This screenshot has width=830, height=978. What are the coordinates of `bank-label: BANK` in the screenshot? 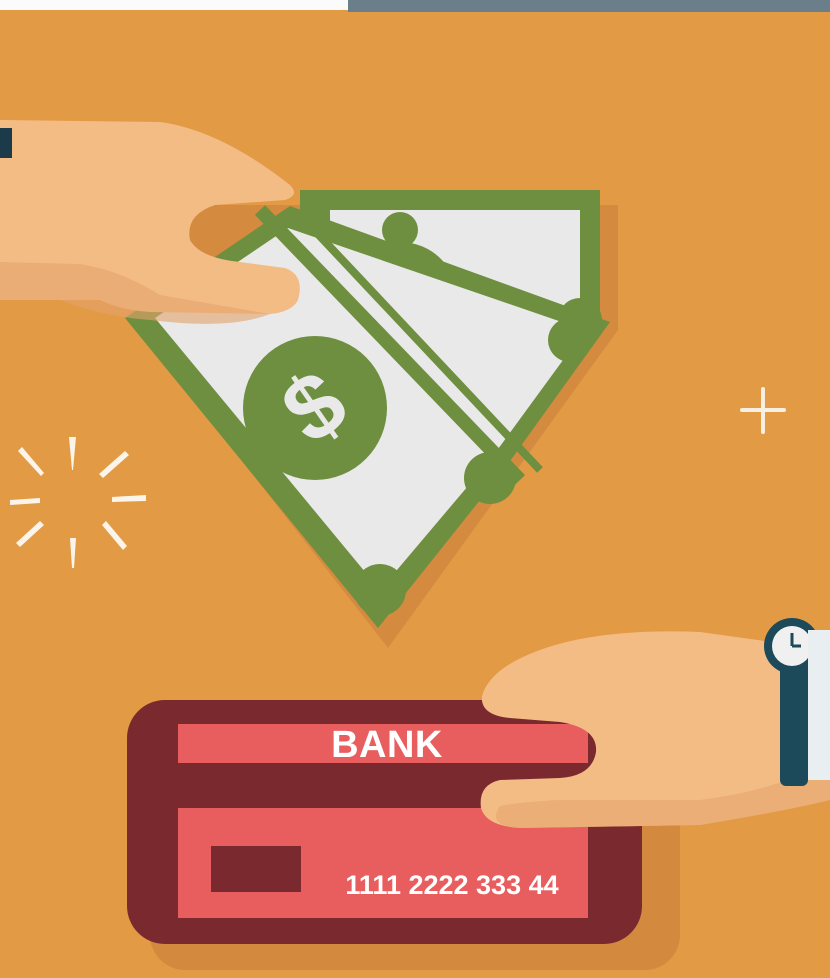 It's located at (387, 745).